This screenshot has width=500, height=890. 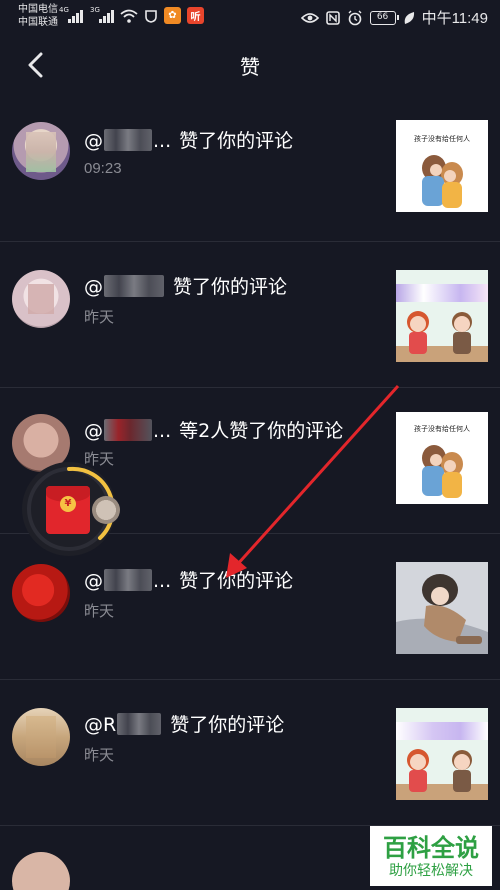 I want to click on title-bar: 赞, so click(x=250, y=65).